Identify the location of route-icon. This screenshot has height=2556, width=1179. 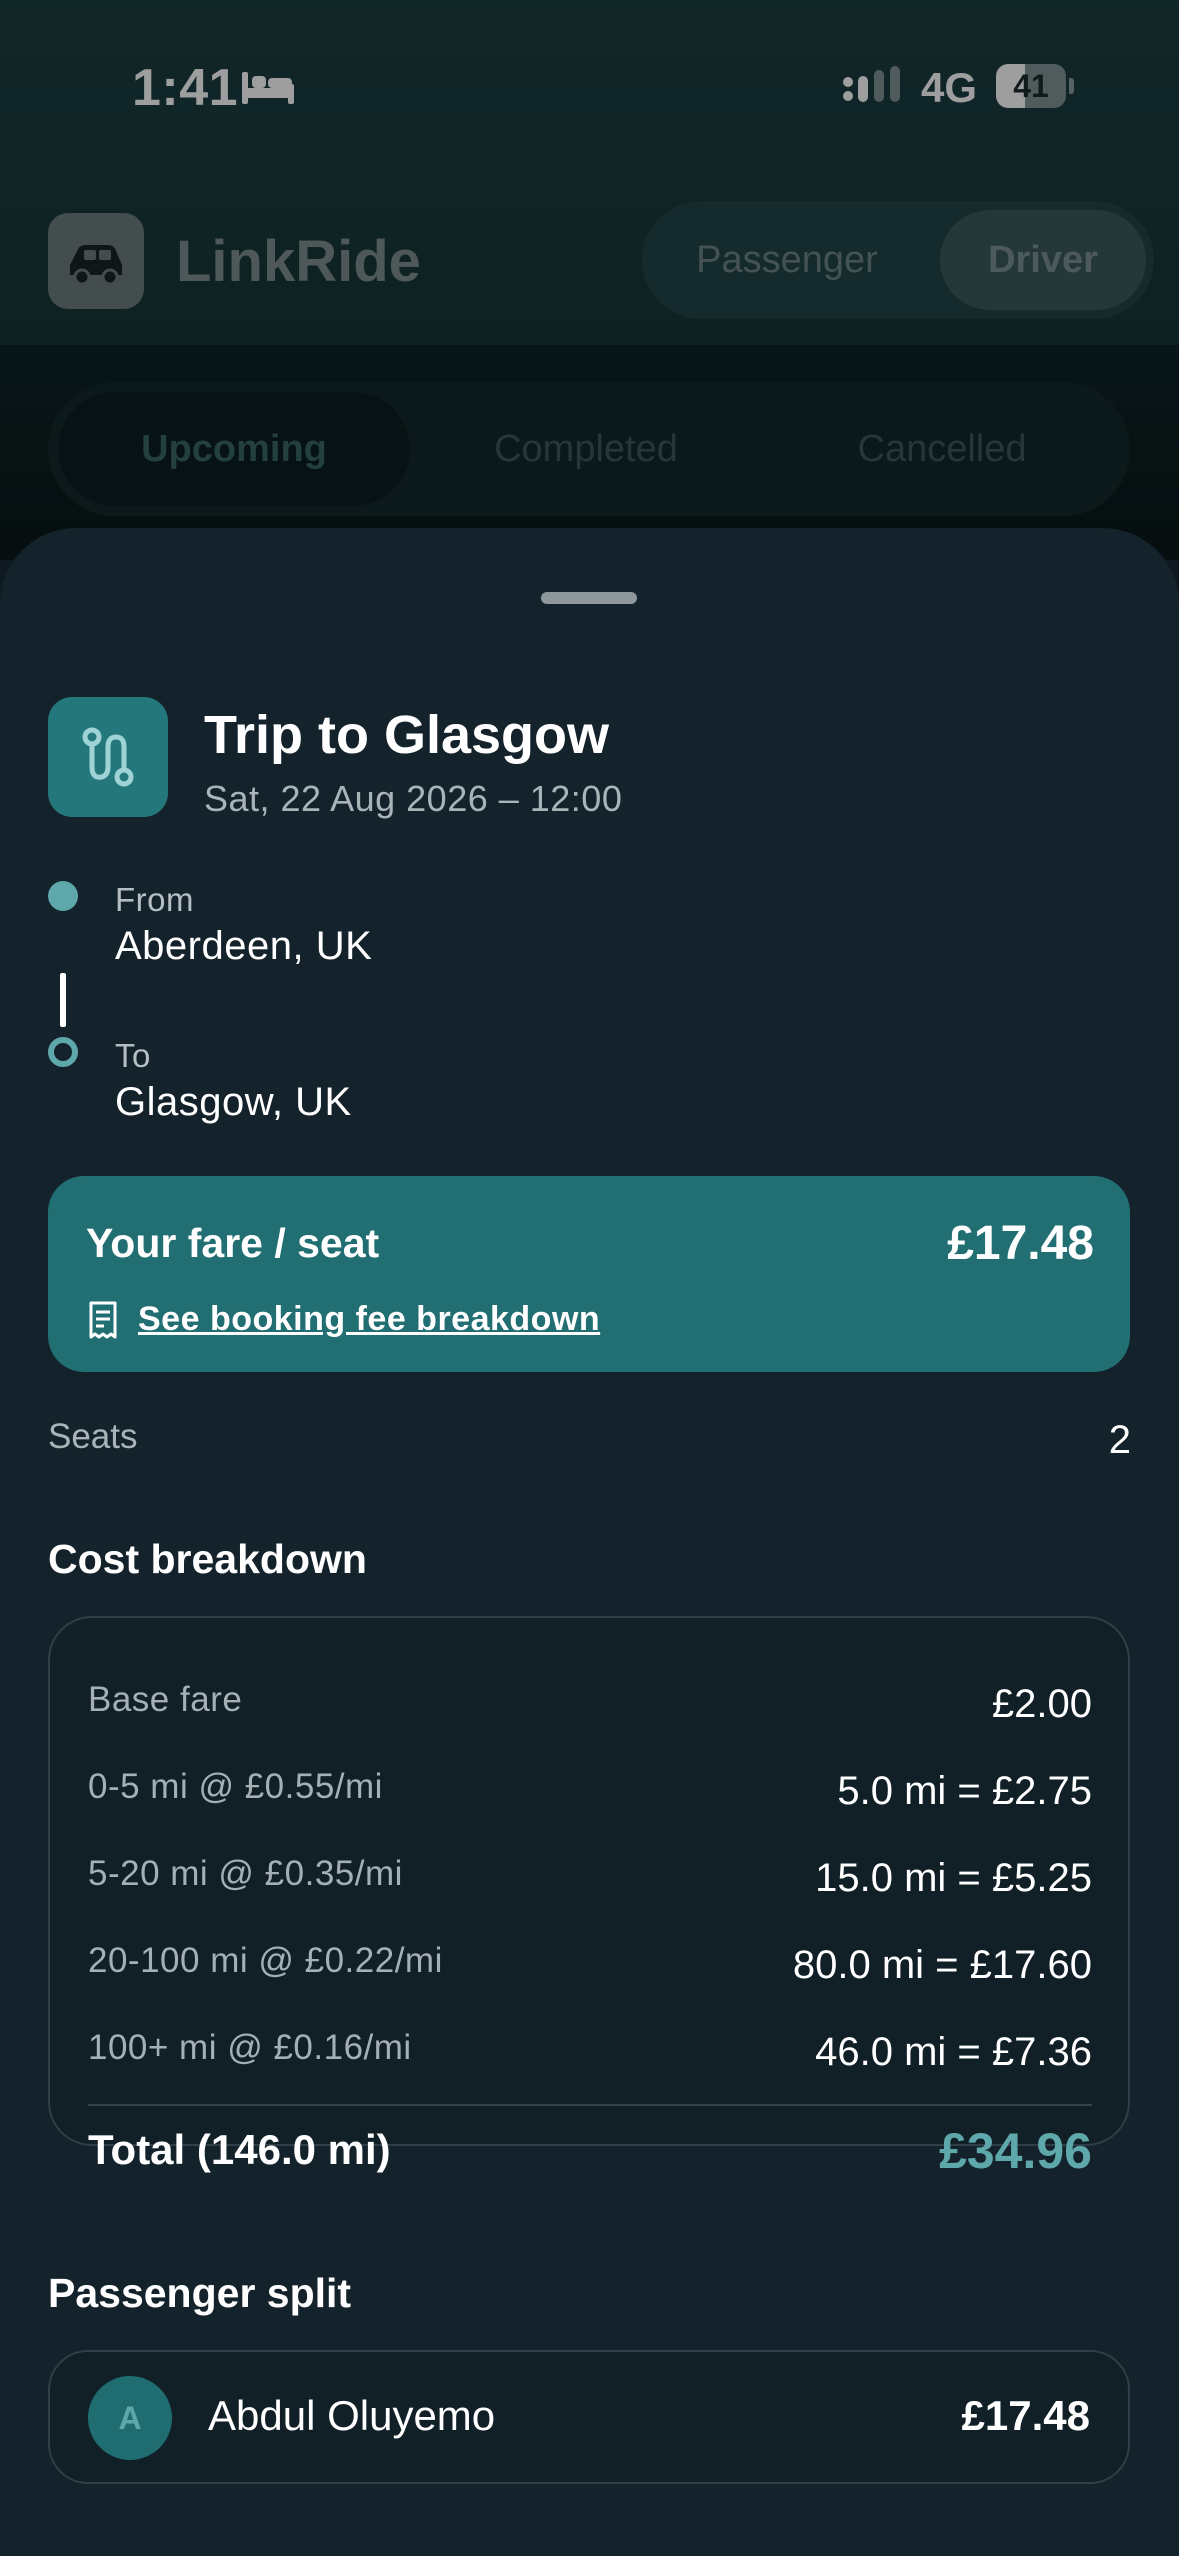
(108, 757).